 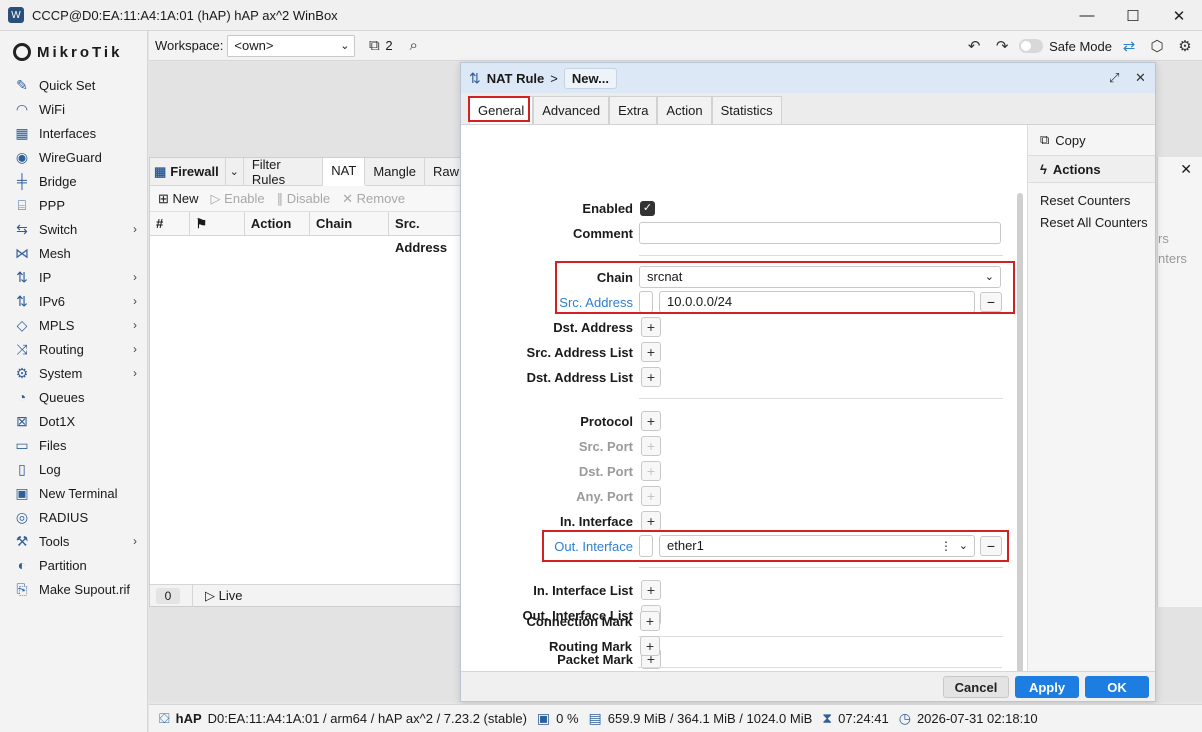 What do you see at coordinates (1185, 46) in the screenshot?
I see `settings-gear-icon: ⚙` at bounding box center [1185, 46].